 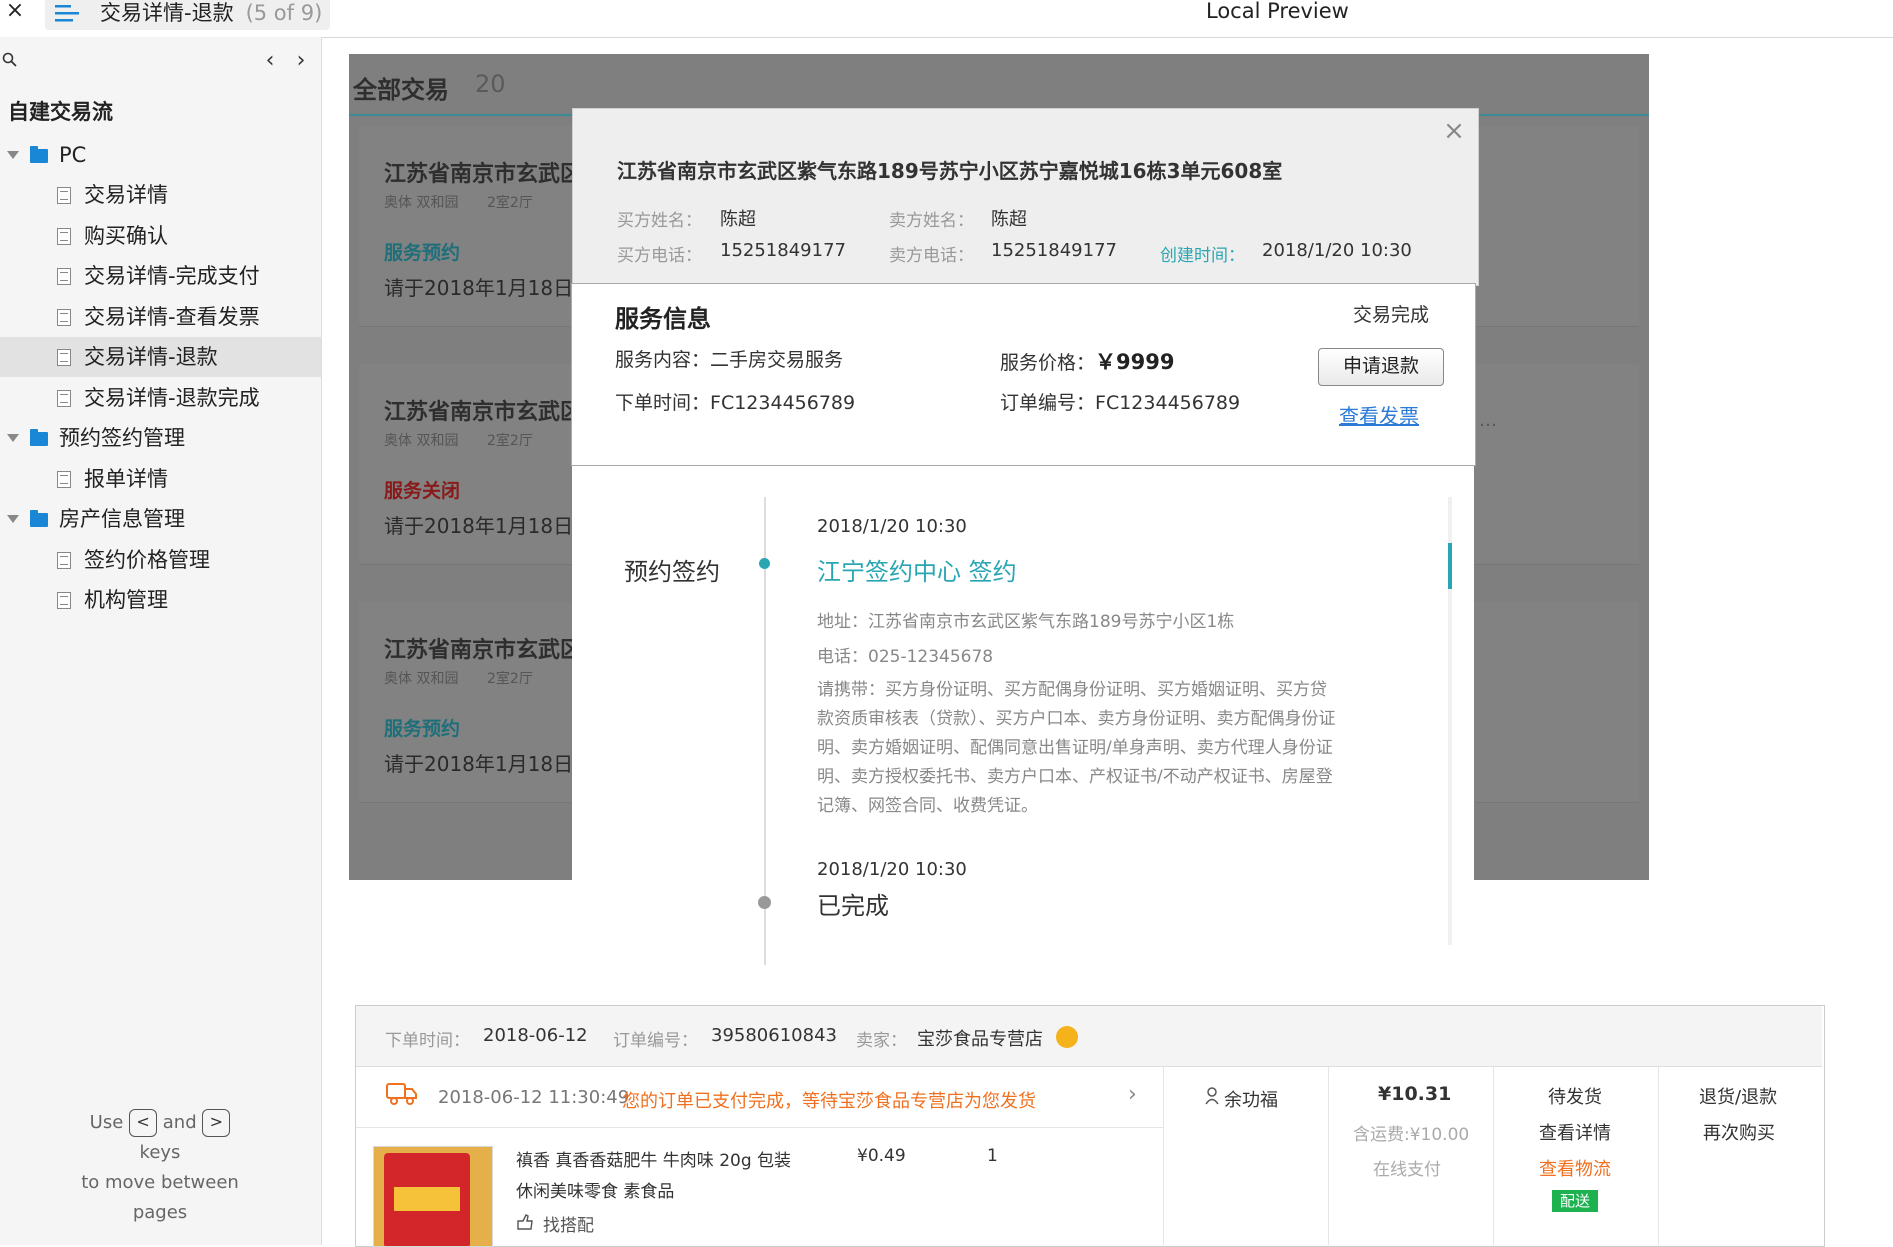 What do you see at coordinates (1026, 622) in the screenshot?
I see `timeline-address: 地址：江苏省南京市玄武区紫气东路189号苏宁小区1栋` at bounding box center [1026, 622].